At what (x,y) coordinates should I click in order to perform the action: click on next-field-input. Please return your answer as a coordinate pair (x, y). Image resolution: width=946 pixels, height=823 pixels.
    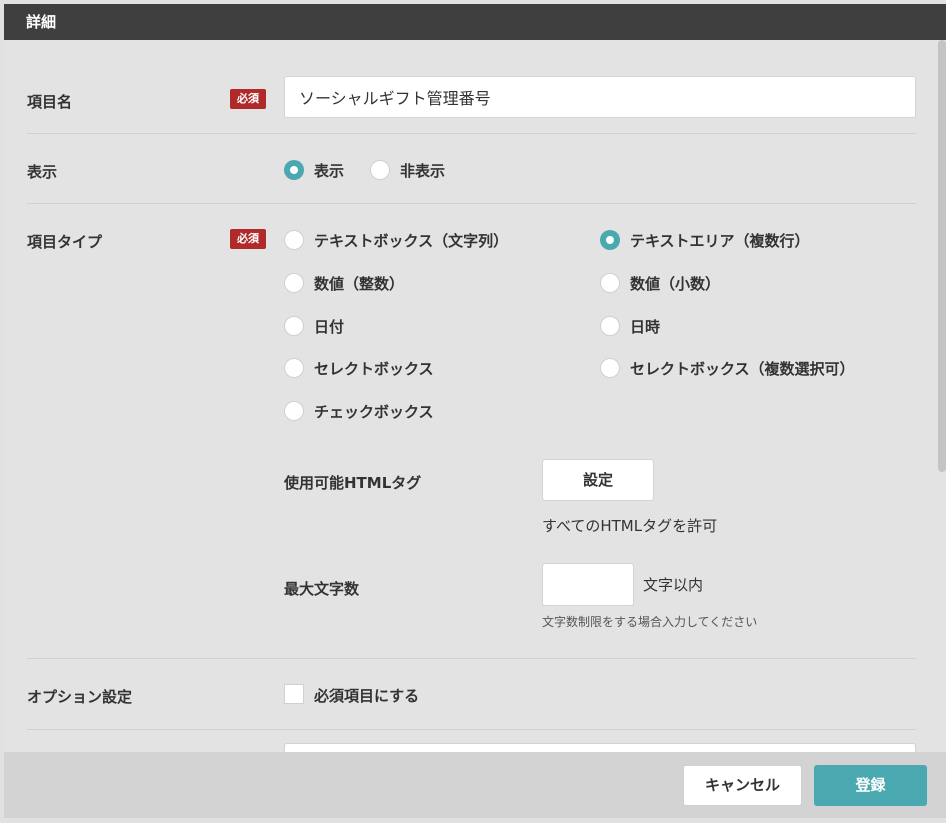
    Looking at the image, I should click on (600, 747).